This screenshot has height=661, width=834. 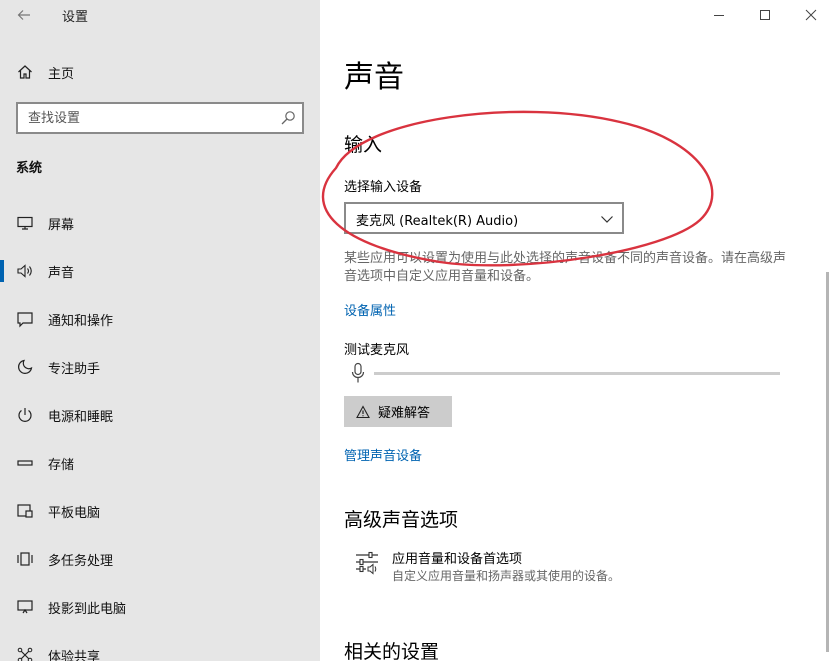 What do you see at coordinates (160, 646) in the screenshot?
I see `sidebar-item-shared-experiences: 体验共享` at bounding box center [160, 646].